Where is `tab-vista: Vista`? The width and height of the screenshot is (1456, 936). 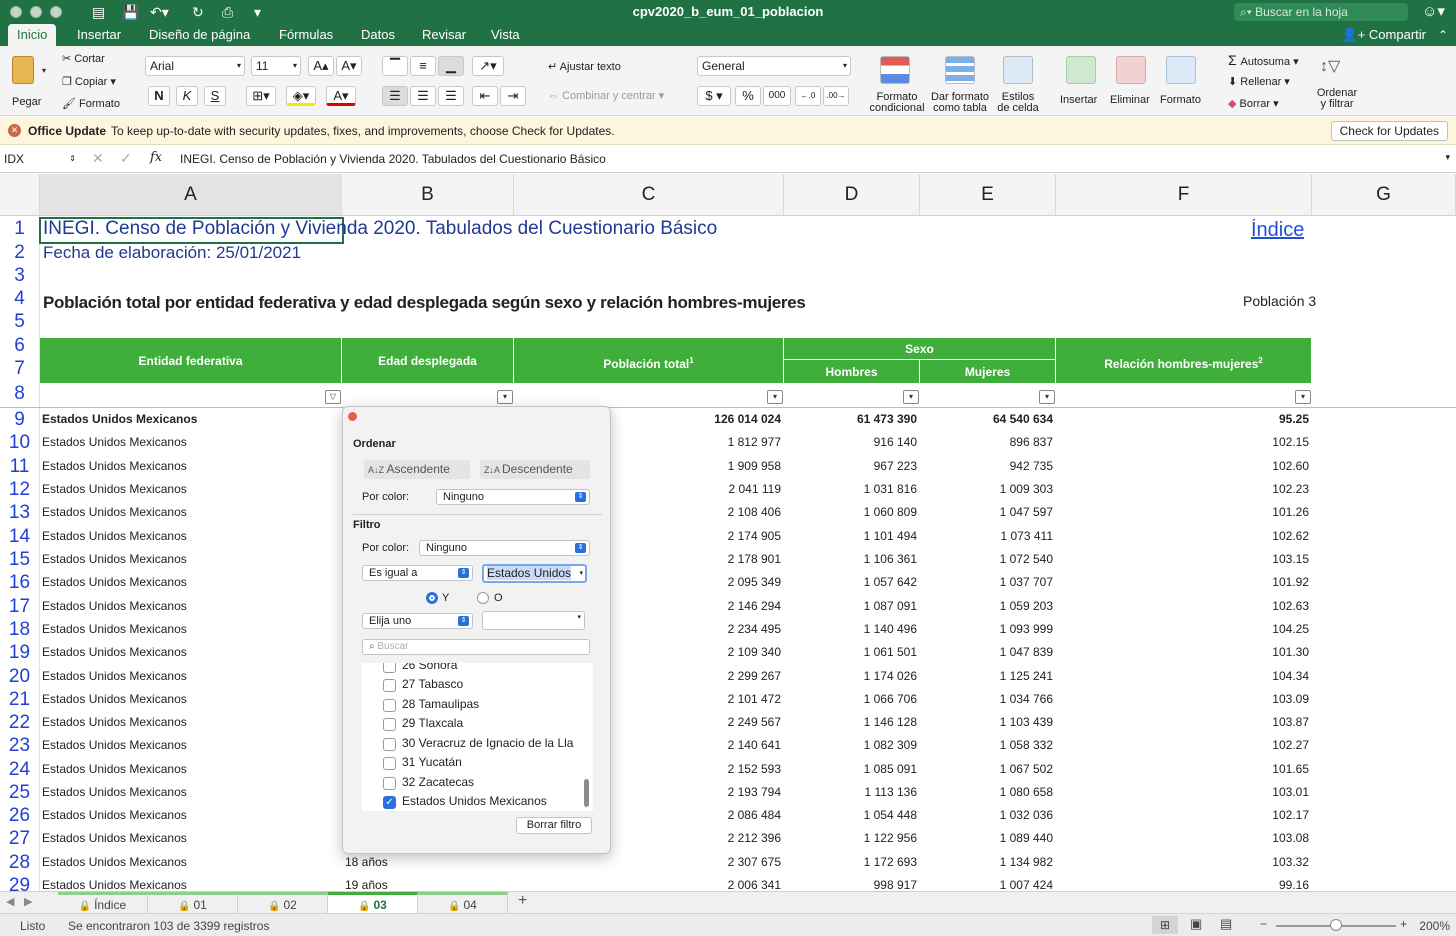
tab-vista: Vista is located at coordinates (505, 35).